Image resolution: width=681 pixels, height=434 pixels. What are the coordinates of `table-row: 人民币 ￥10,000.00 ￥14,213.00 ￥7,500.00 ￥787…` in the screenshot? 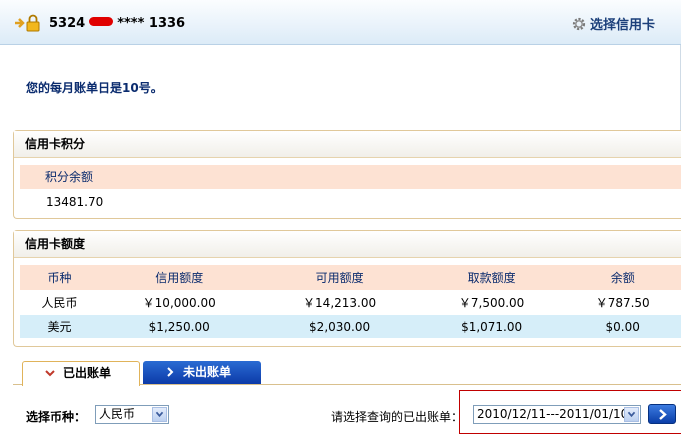 It's located at (350, 302).